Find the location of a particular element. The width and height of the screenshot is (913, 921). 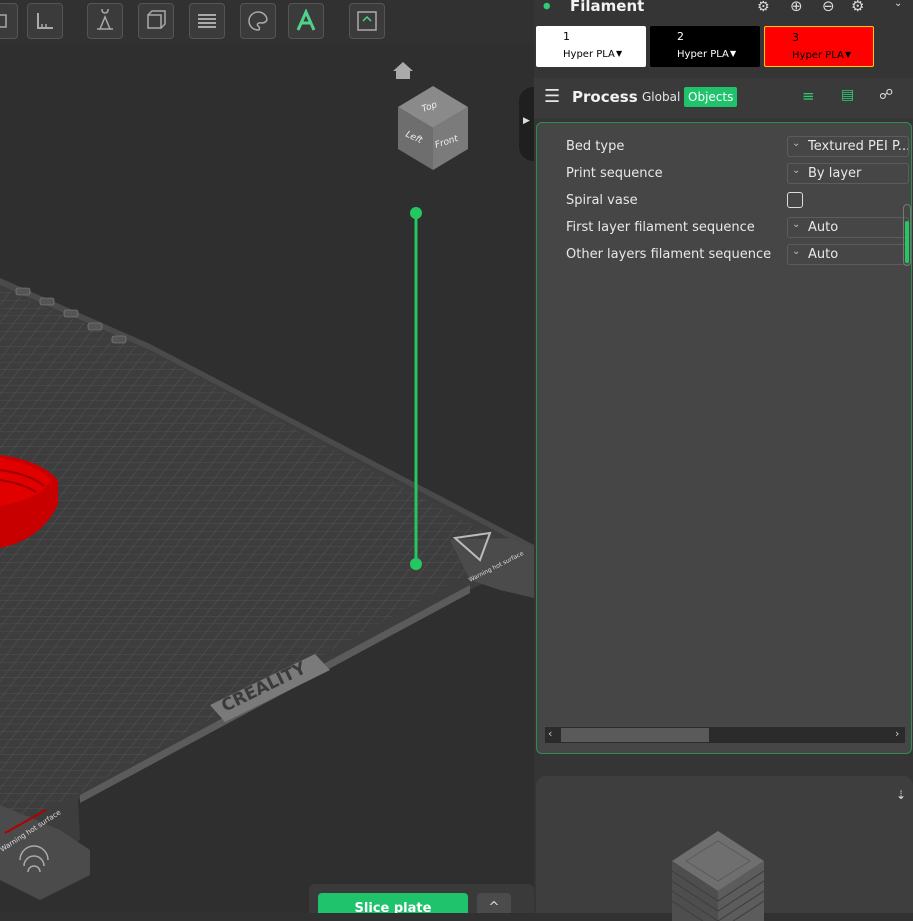

color-paint-icon is located at coordinates (258, 21).